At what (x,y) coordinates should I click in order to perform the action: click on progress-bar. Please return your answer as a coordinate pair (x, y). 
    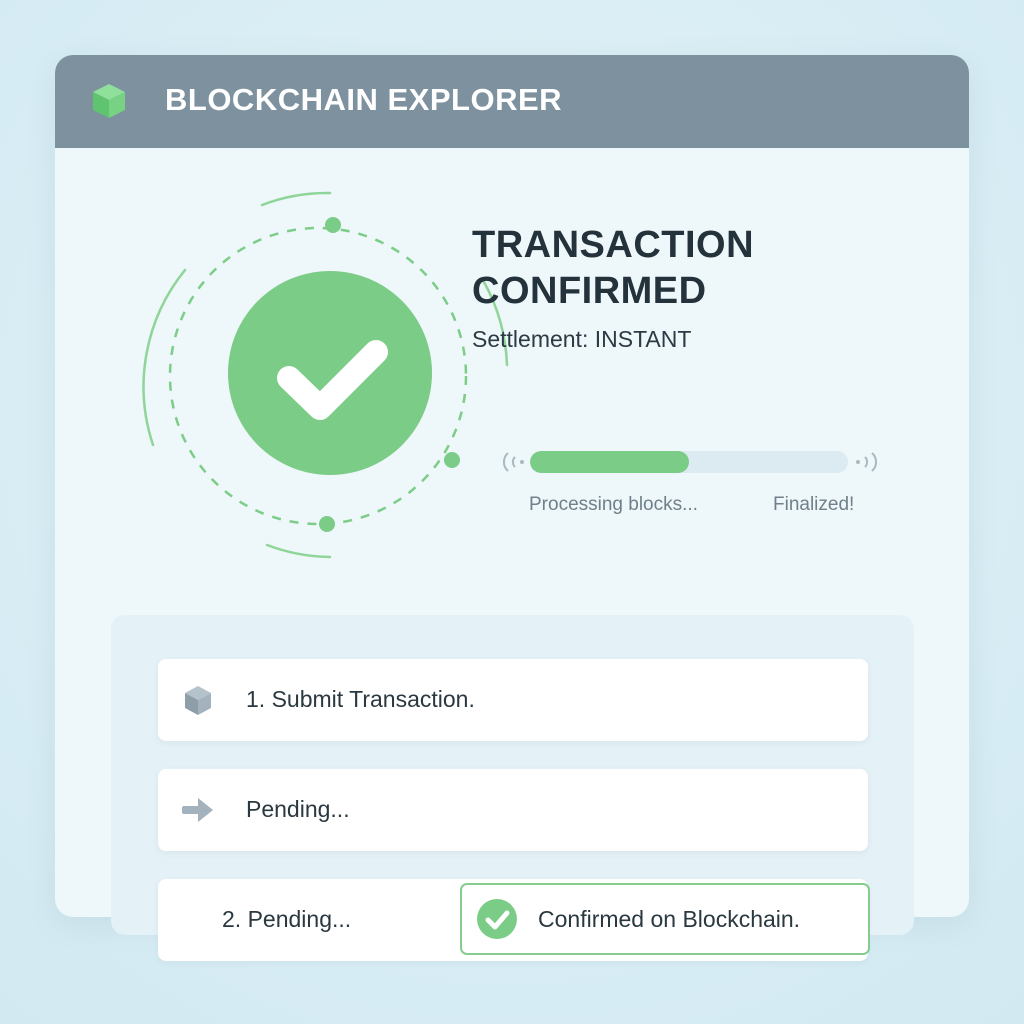
    Looking at the image, I should click on (693, 462).